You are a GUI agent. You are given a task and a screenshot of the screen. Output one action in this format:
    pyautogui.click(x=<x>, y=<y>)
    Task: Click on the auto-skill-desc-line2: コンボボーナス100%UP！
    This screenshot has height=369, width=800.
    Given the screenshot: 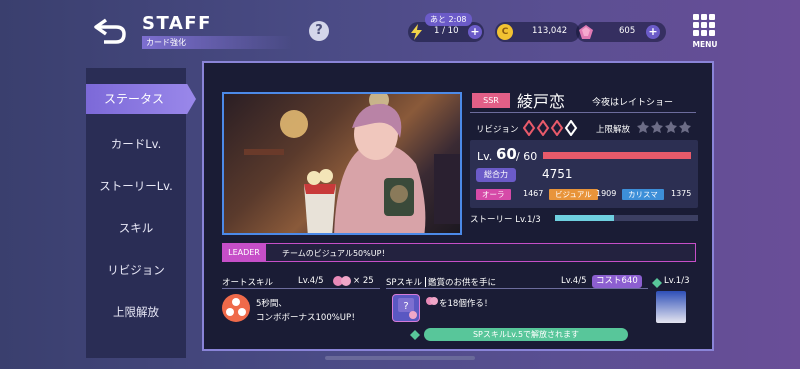 What is the action you would take?
    pyautogui.click(x=308, y=318)
    